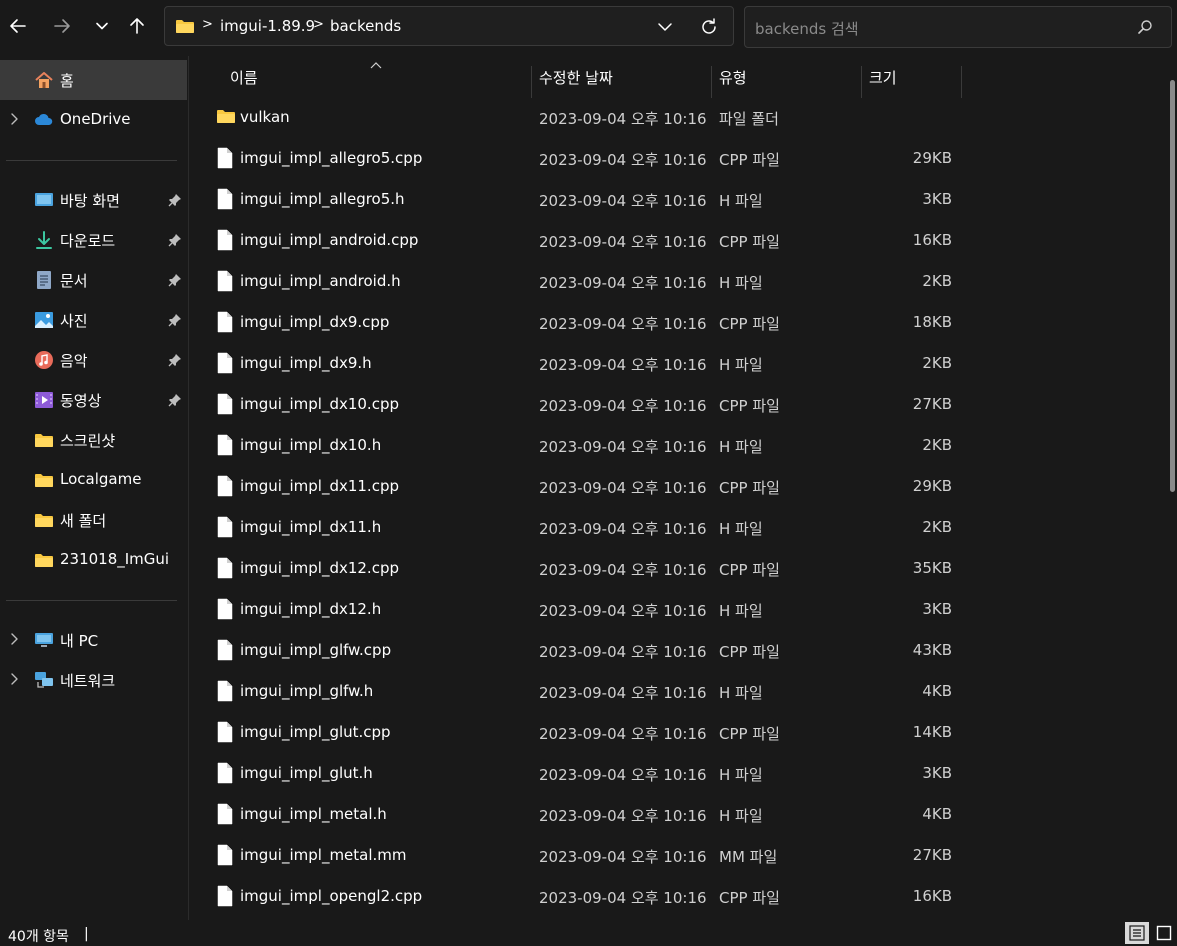 The width and height of the screenshot is (1177, 946). What do you see at coordinates (44, 400) in the screenshot?
I see `video-icon` at bounding box center [44, 400].